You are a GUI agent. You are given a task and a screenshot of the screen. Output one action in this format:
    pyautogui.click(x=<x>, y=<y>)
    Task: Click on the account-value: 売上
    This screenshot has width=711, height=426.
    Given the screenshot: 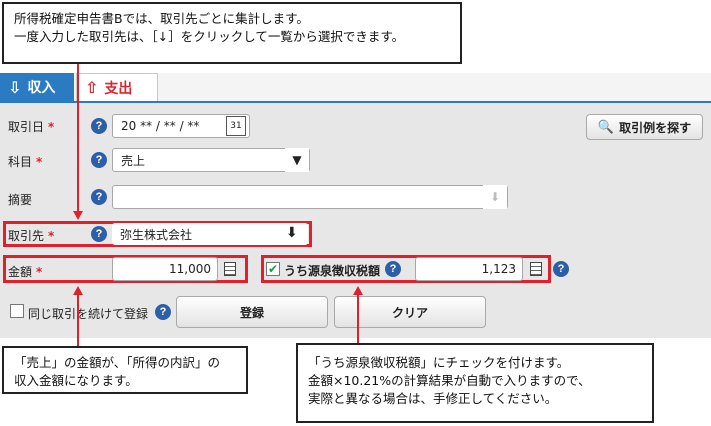 What is the action you would take?
    pyautogui.click(x=133, y=160)
    